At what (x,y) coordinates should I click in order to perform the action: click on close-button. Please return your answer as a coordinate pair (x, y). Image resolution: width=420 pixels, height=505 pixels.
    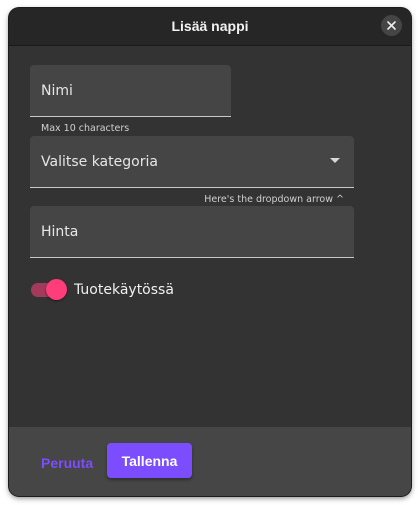
    Looking at the image, I should click on (391, 25).